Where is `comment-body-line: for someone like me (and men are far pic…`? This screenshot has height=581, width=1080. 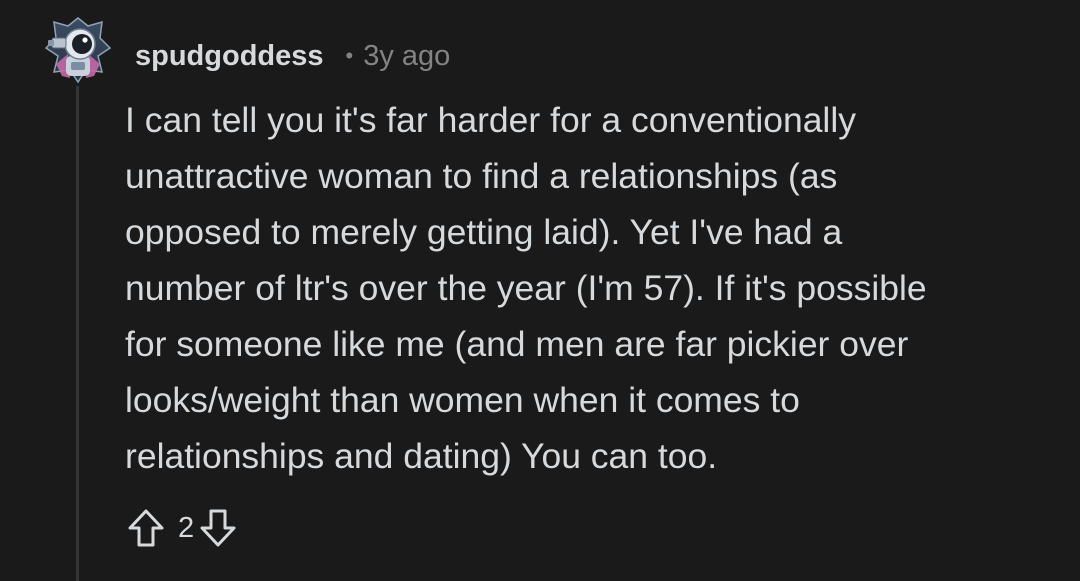
comment-body-line: for someone like me (and men are far pic… is located at coordinates (517, 344).